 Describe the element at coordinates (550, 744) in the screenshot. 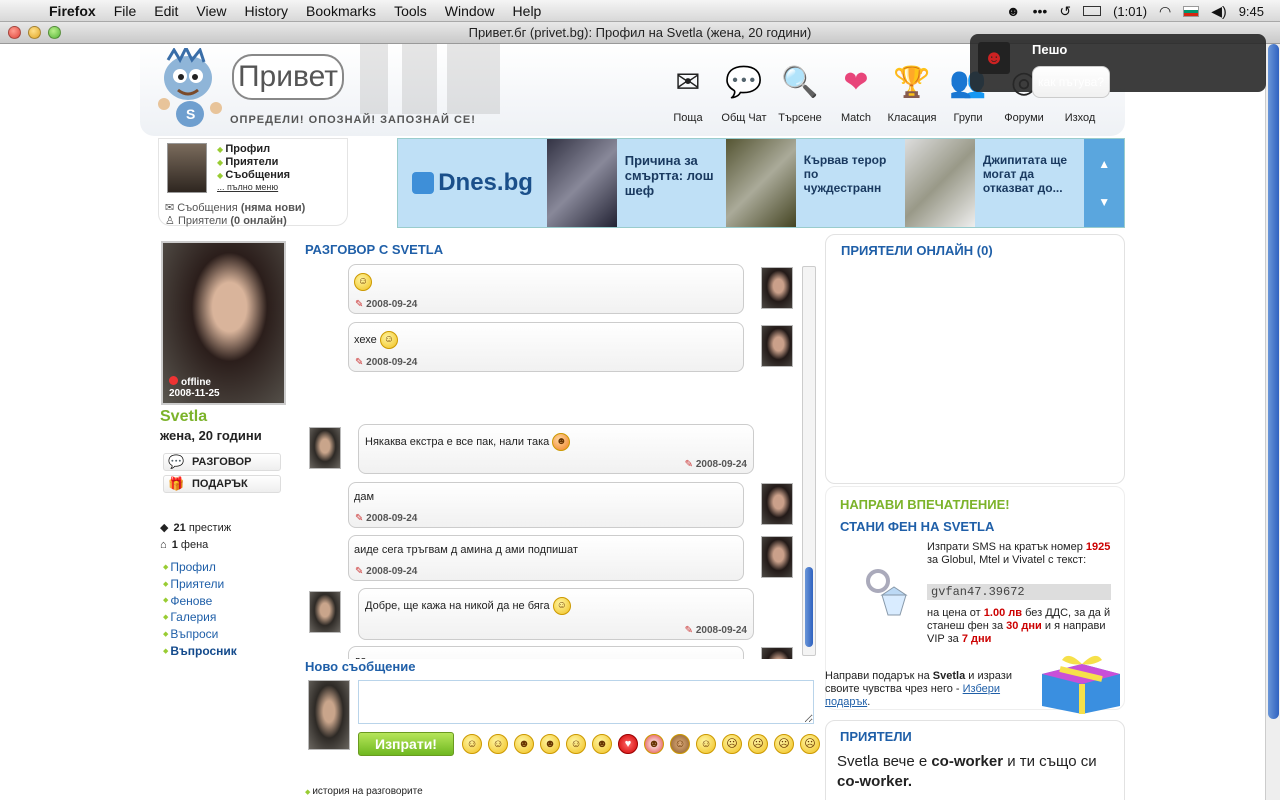

I see `emoticon-laugh-icon: ☻` at that location.